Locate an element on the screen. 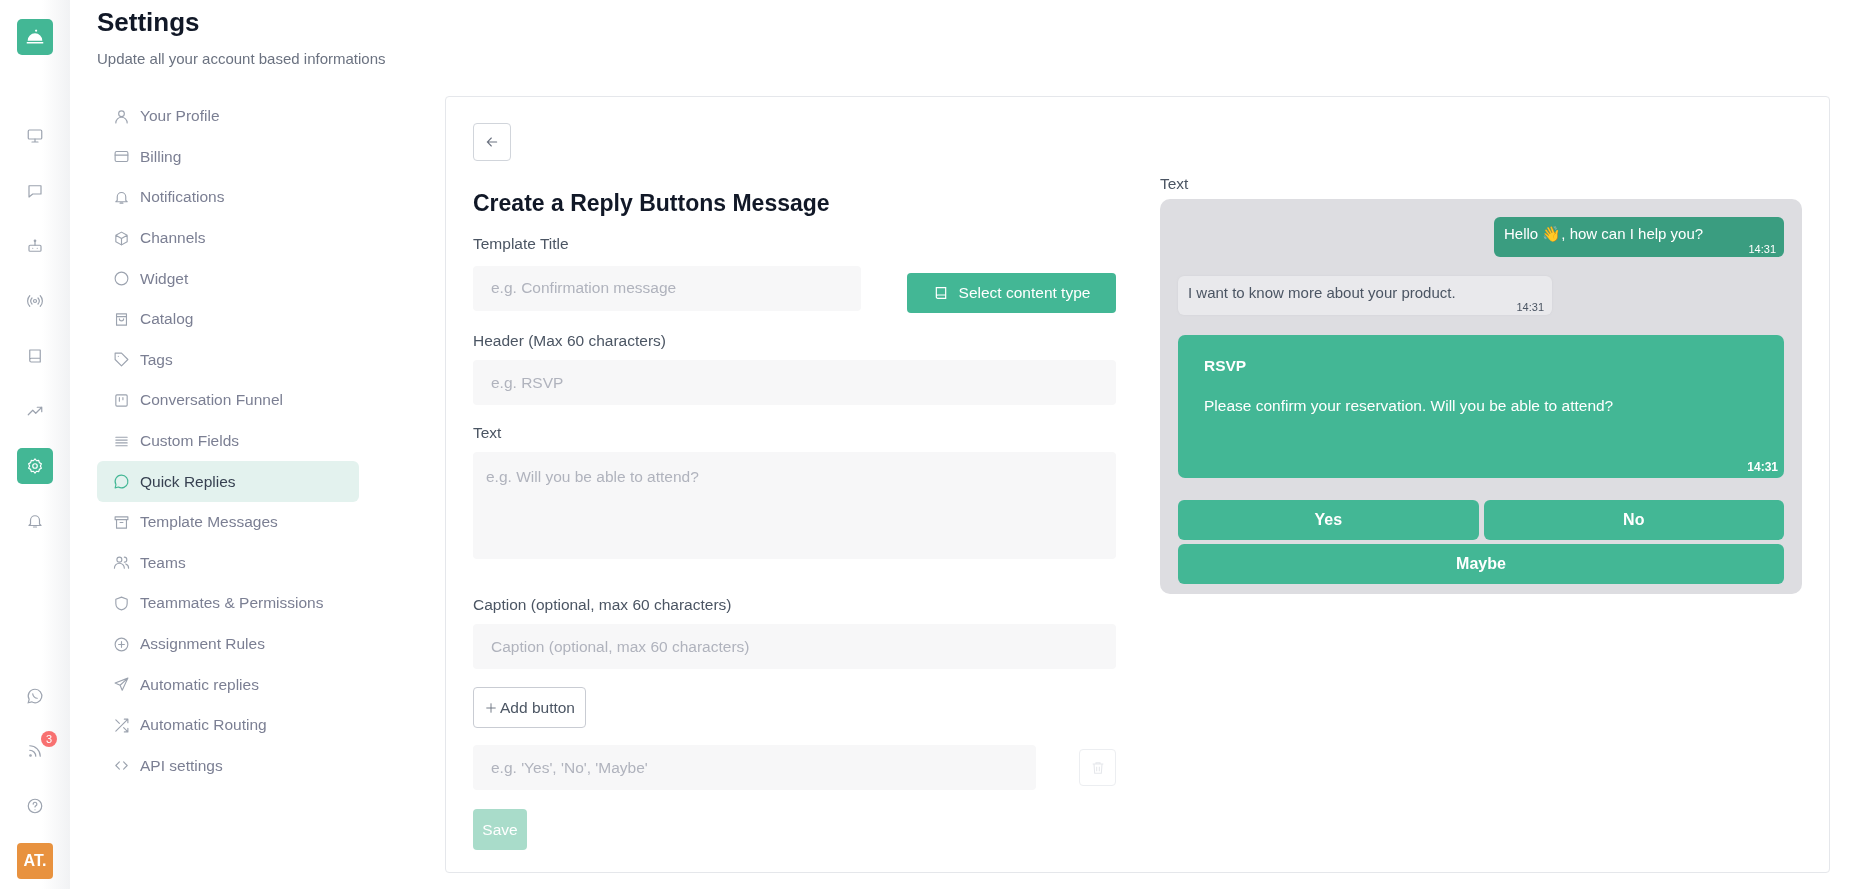 The width and height of the screenshot is (1852, 889). bell-icon is located at coordinates (121, 197).